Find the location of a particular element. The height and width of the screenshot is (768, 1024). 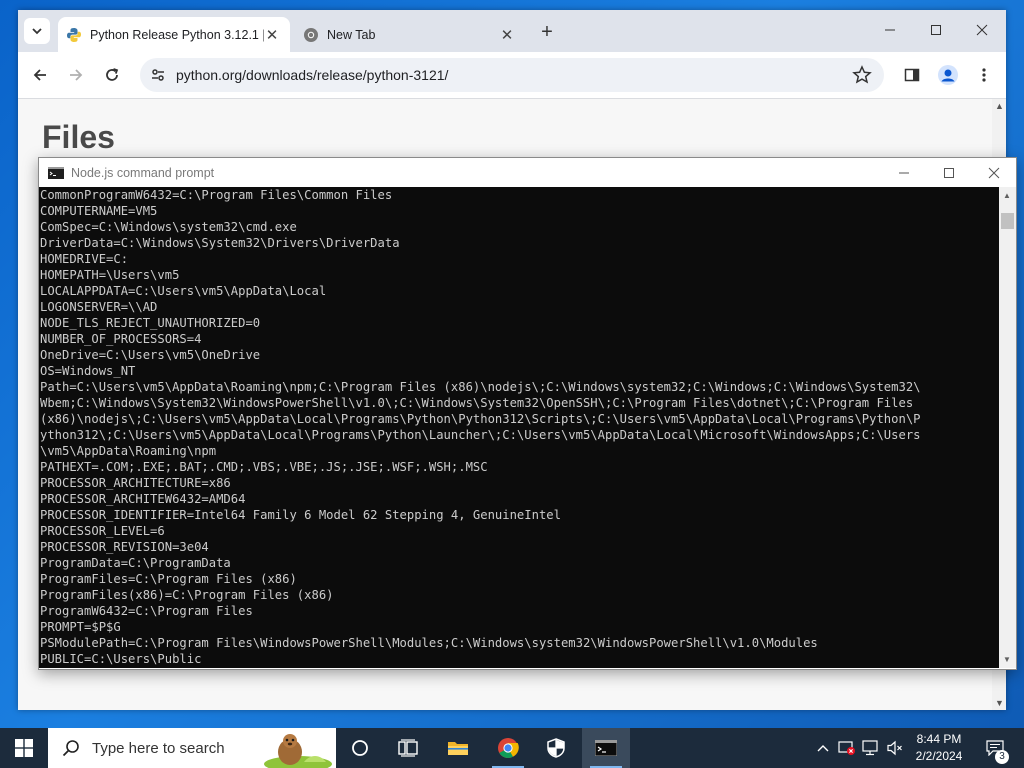

chevron-up-icon is located at coordinates (823, 748).